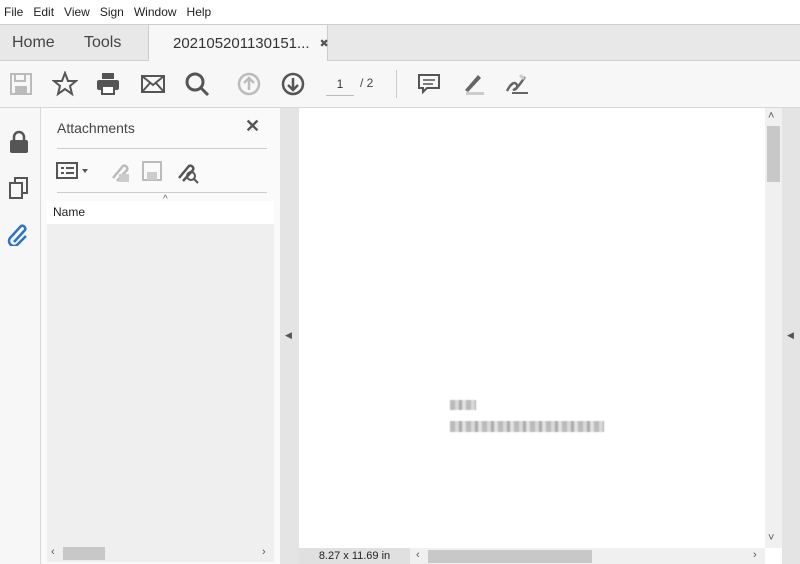 This screenshot has width=800, height=564. What do you see at coordinates (18, 234) in the screenshot?
I see `attachments-paperclip-icon` at bounding box center [18, 234].